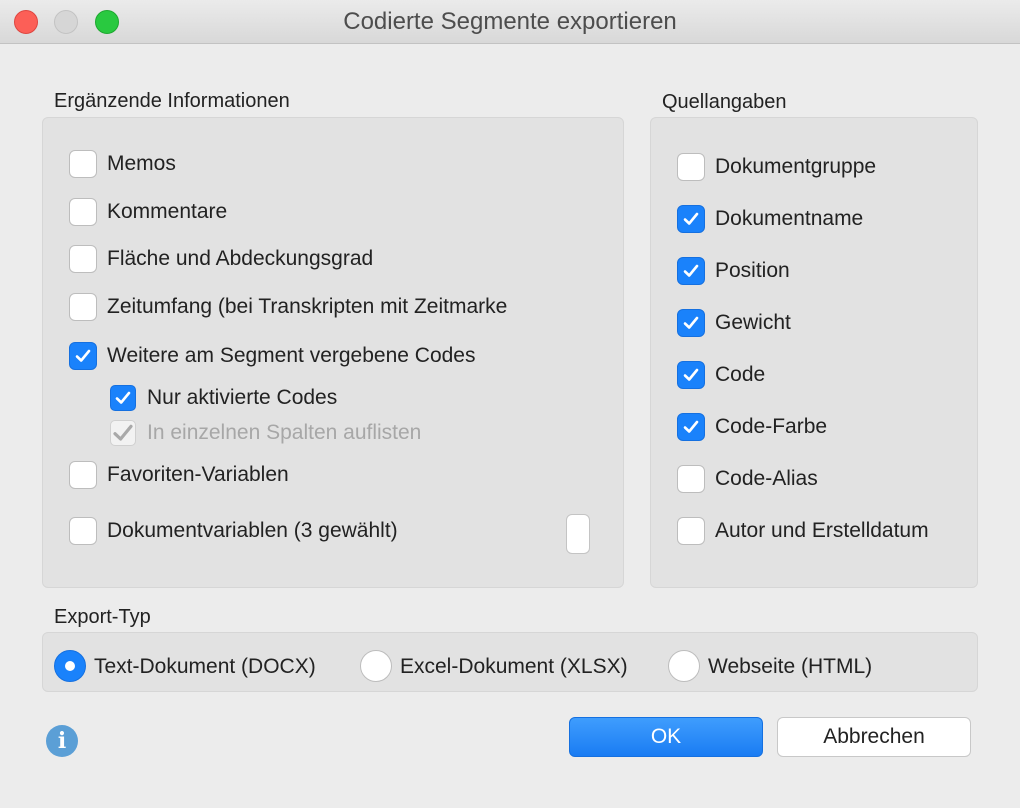 This screenshot has width=1020, height=808. What do you see at coordinates (376, 666) in the screenshot?
I see `xlsx-radio` at bounding box center [376, 666].